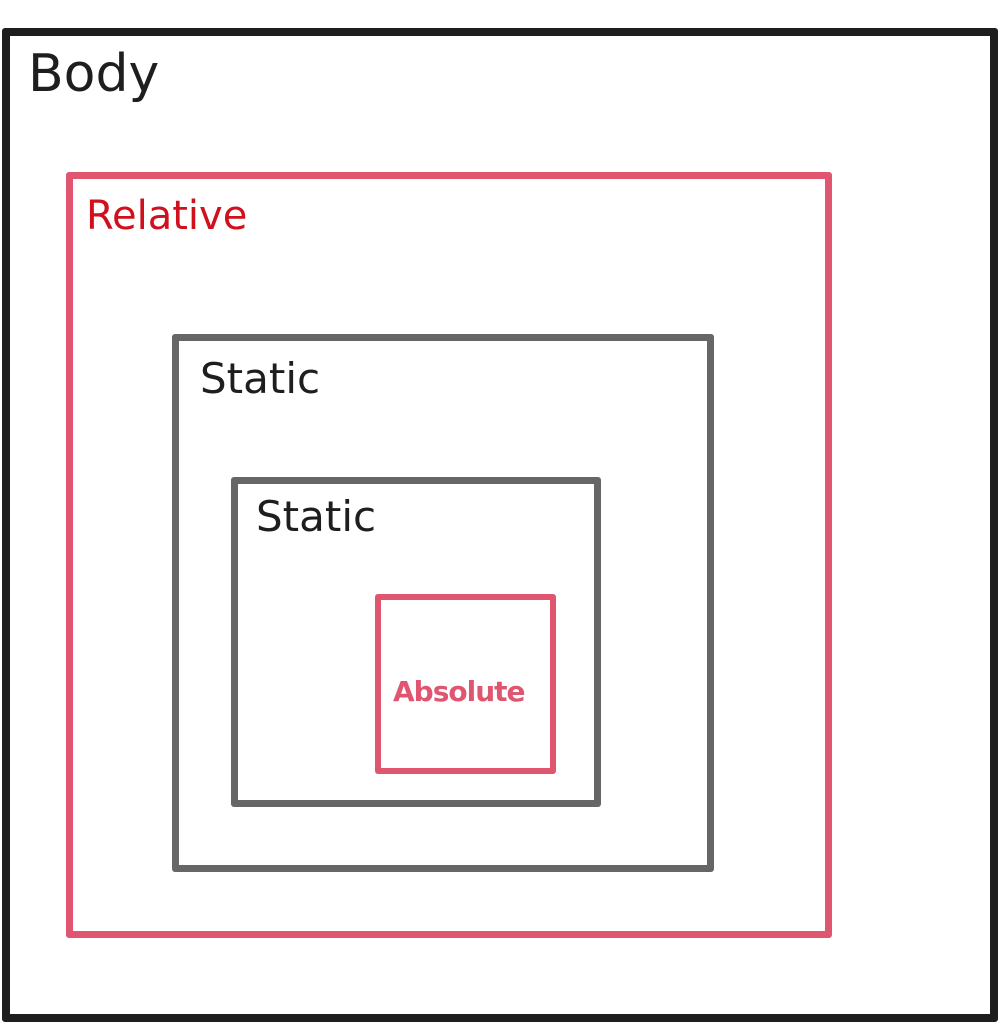  What do you see at coordinates (260, 378) in the screenshot?
I see `static-outer-label: Static` at bounding box center [260, 378].